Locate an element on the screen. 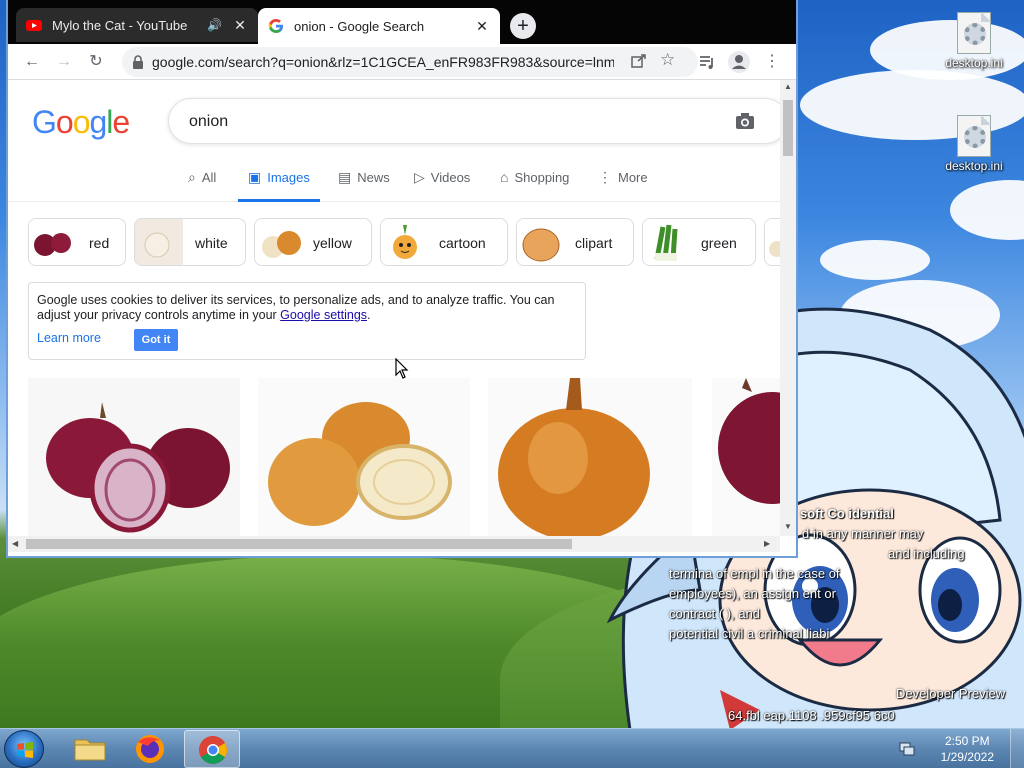 The width and height of the screenshot is (1024, 768). forward-icon: → is located at coordinates (64, 62).